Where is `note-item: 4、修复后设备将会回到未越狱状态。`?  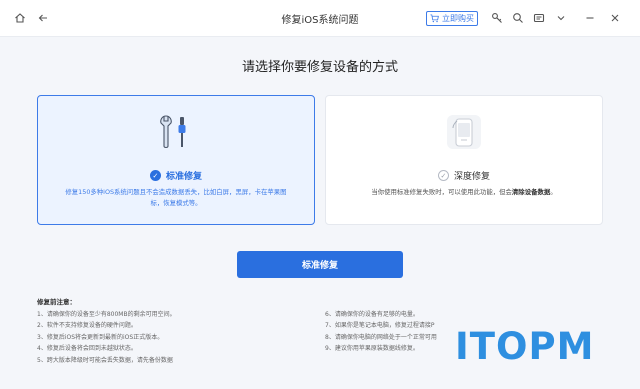
note-item: 4、修复后设备将会回到未越狱状态。 is located at coordinates (87, 349).